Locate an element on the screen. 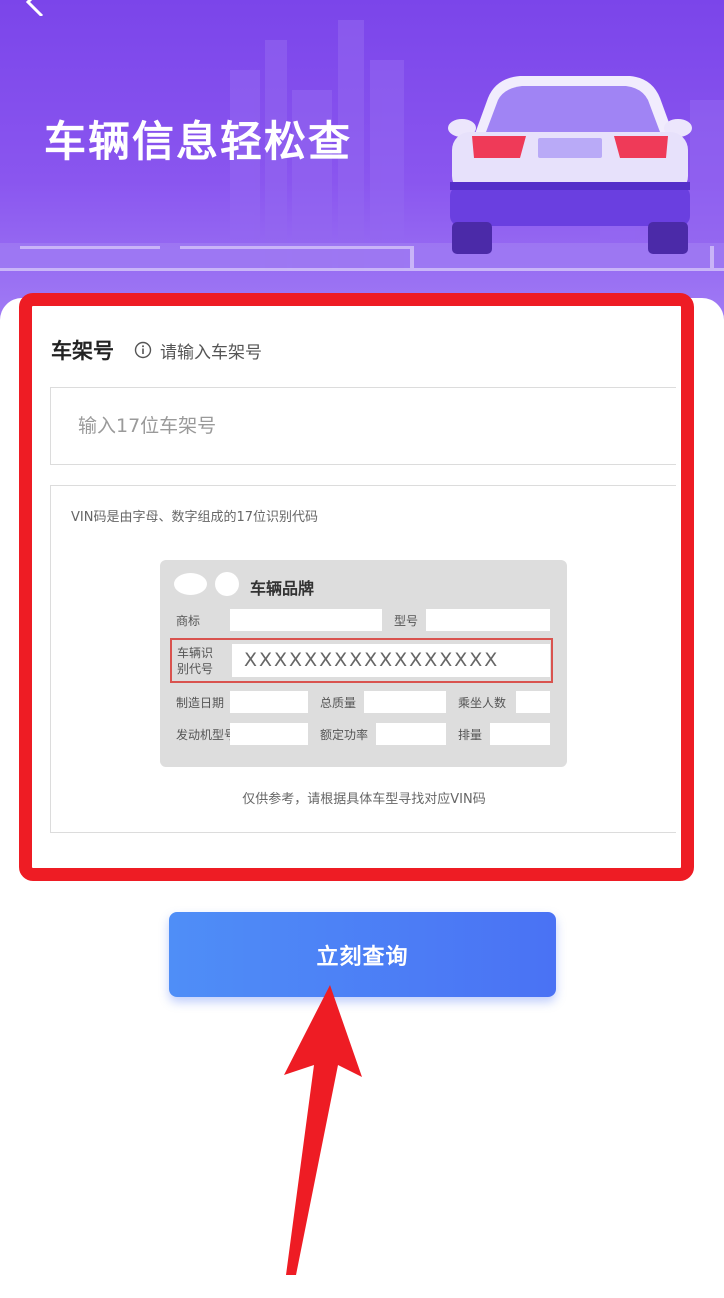 This screenshot has height=1298, width=724. car-illustration-icon is located at coordinates (570, 165).